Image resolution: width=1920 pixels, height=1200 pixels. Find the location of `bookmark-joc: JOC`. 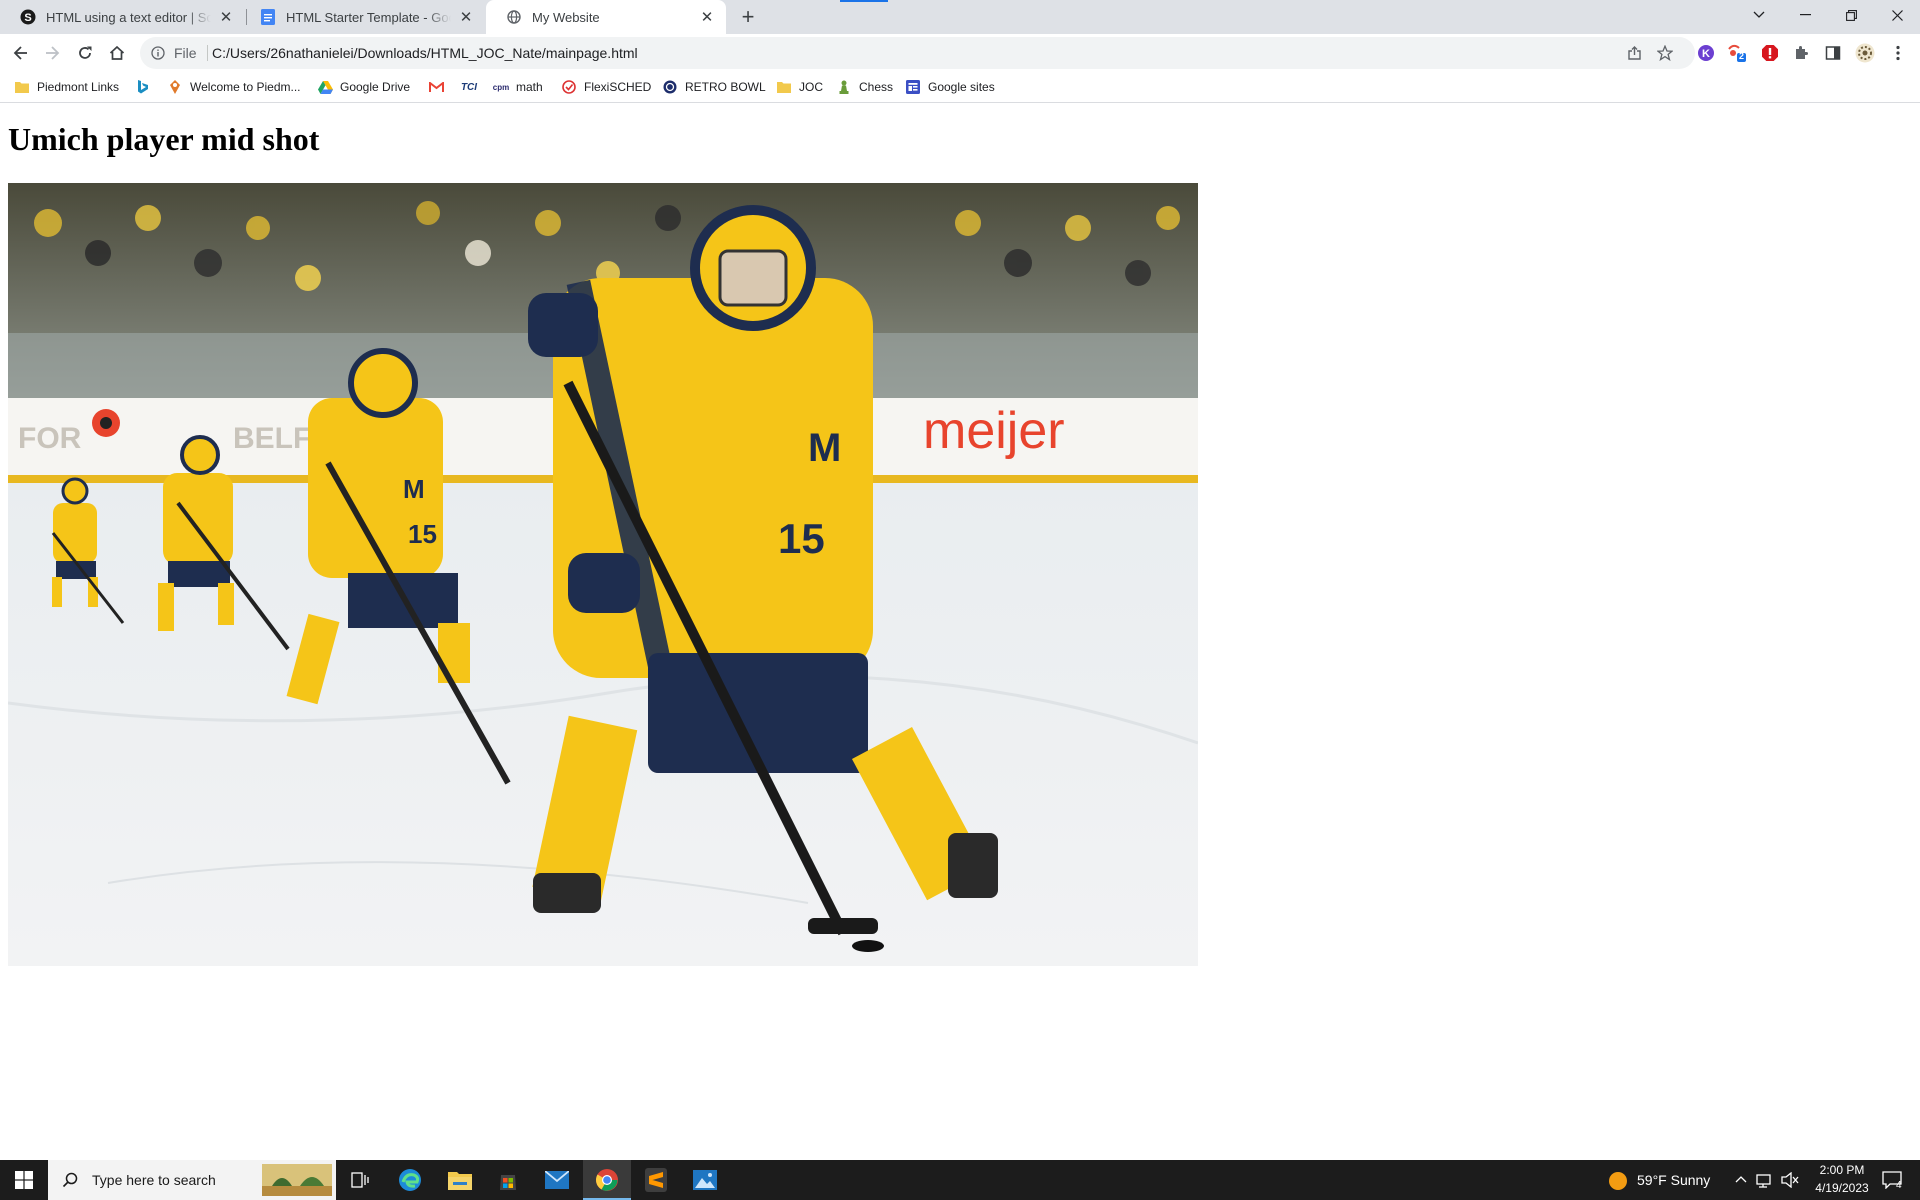

bookmark-joc: JOC is located at coordinates (799, 87).